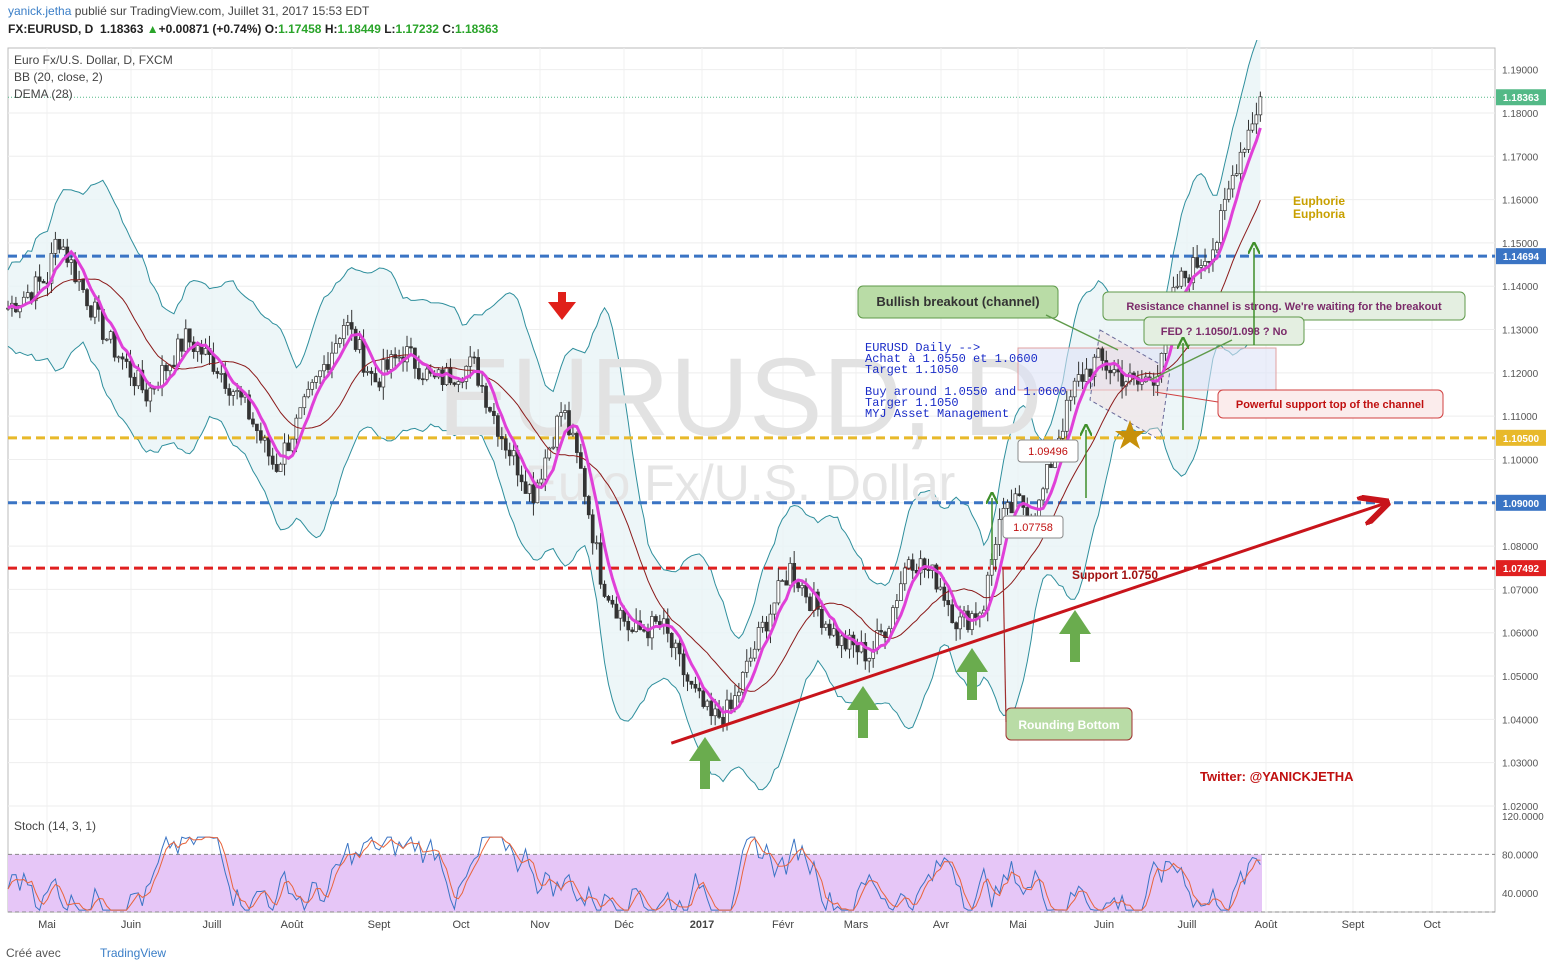  Describe the element at coordinates (1520, 417) in the screenshot. I see `price-tick-label: 1.11000` at that location.